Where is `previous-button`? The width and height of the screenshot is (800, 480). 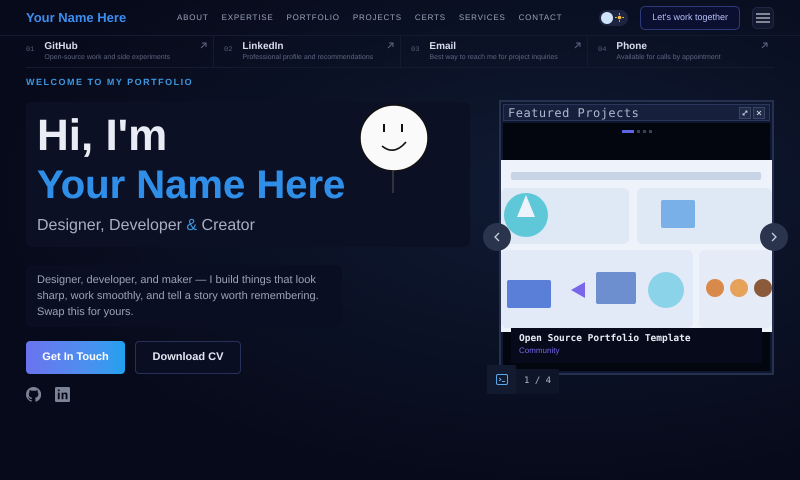 previous-button is located at coordinates (497, 237).